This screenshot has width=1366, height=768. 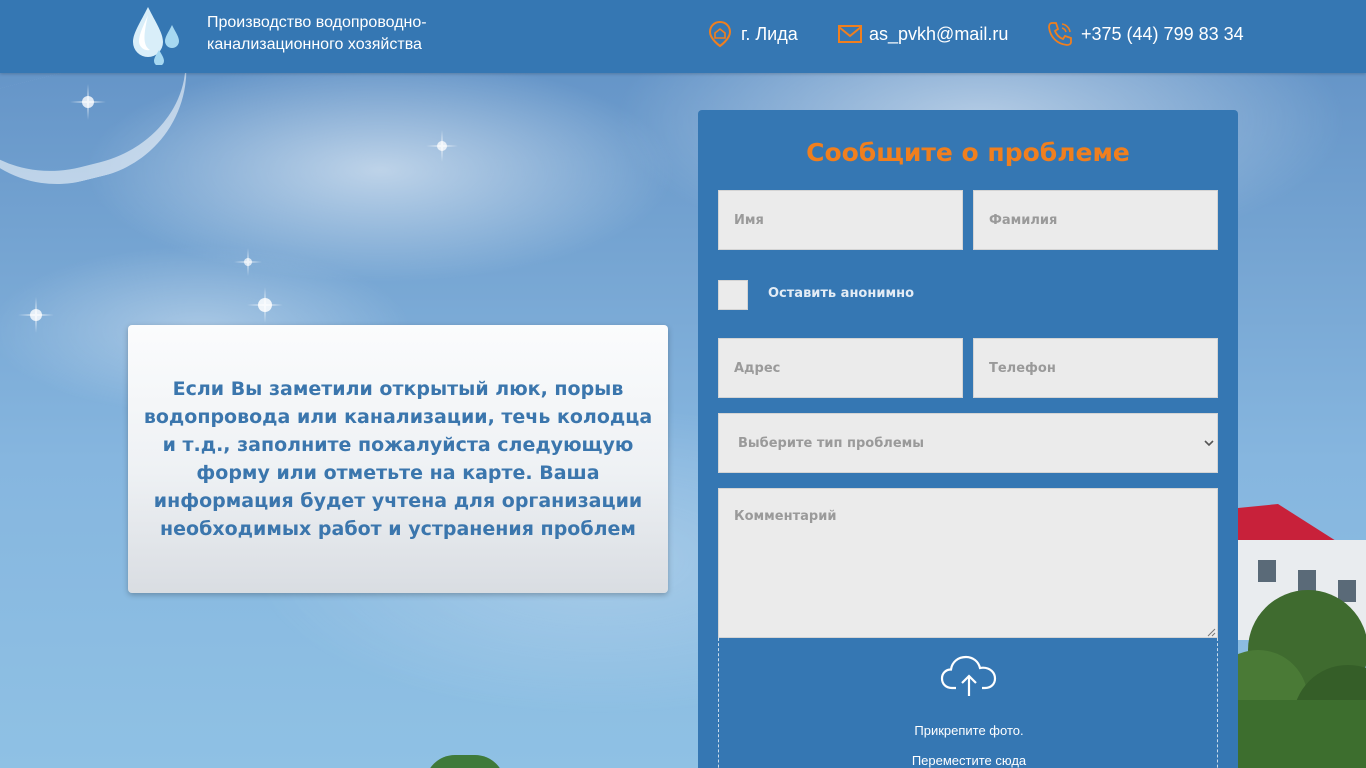 I want to click on form-title: Сообщите о проблеме, so click(x=968, y=152).